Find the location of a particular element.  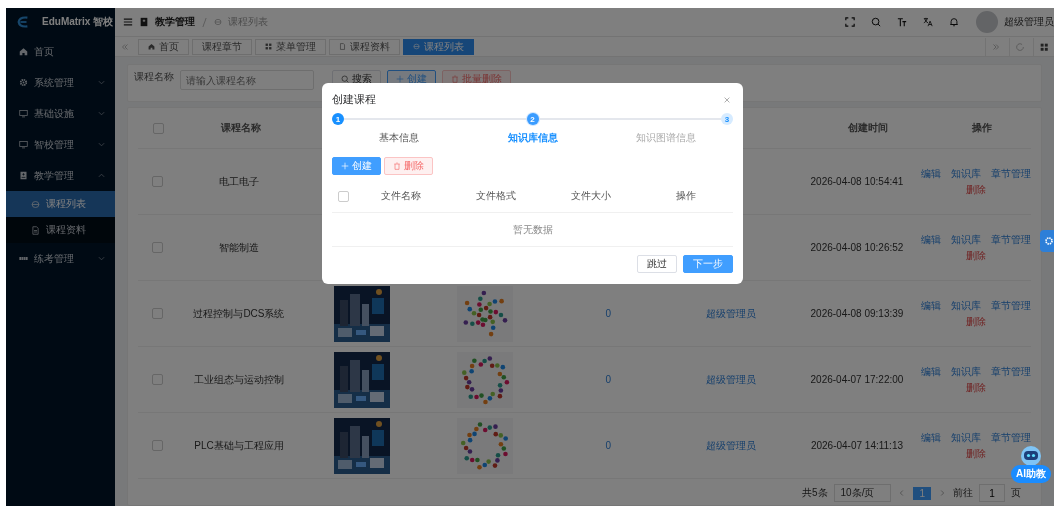

page-tab: 课程列表 is located at coordinates (438, 46).